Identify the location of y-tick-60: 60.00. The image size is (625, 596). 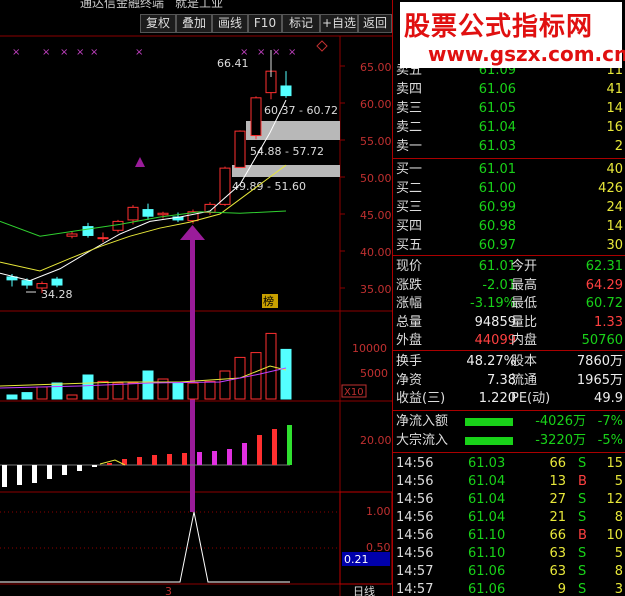
(376, 104).